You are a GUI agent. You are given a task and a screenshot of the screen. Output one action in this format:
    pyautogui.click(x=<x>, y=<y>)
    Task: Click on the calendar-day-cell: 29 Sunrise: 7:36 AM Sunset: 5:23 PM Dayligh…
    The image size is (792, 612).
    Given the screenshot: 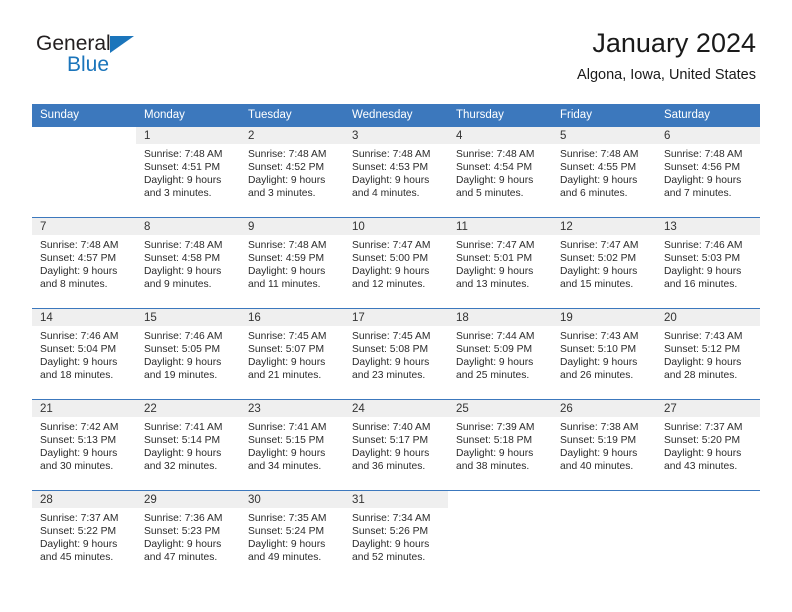 What is the action you would take?
    pyautogui.click(x=188, y=534)
    